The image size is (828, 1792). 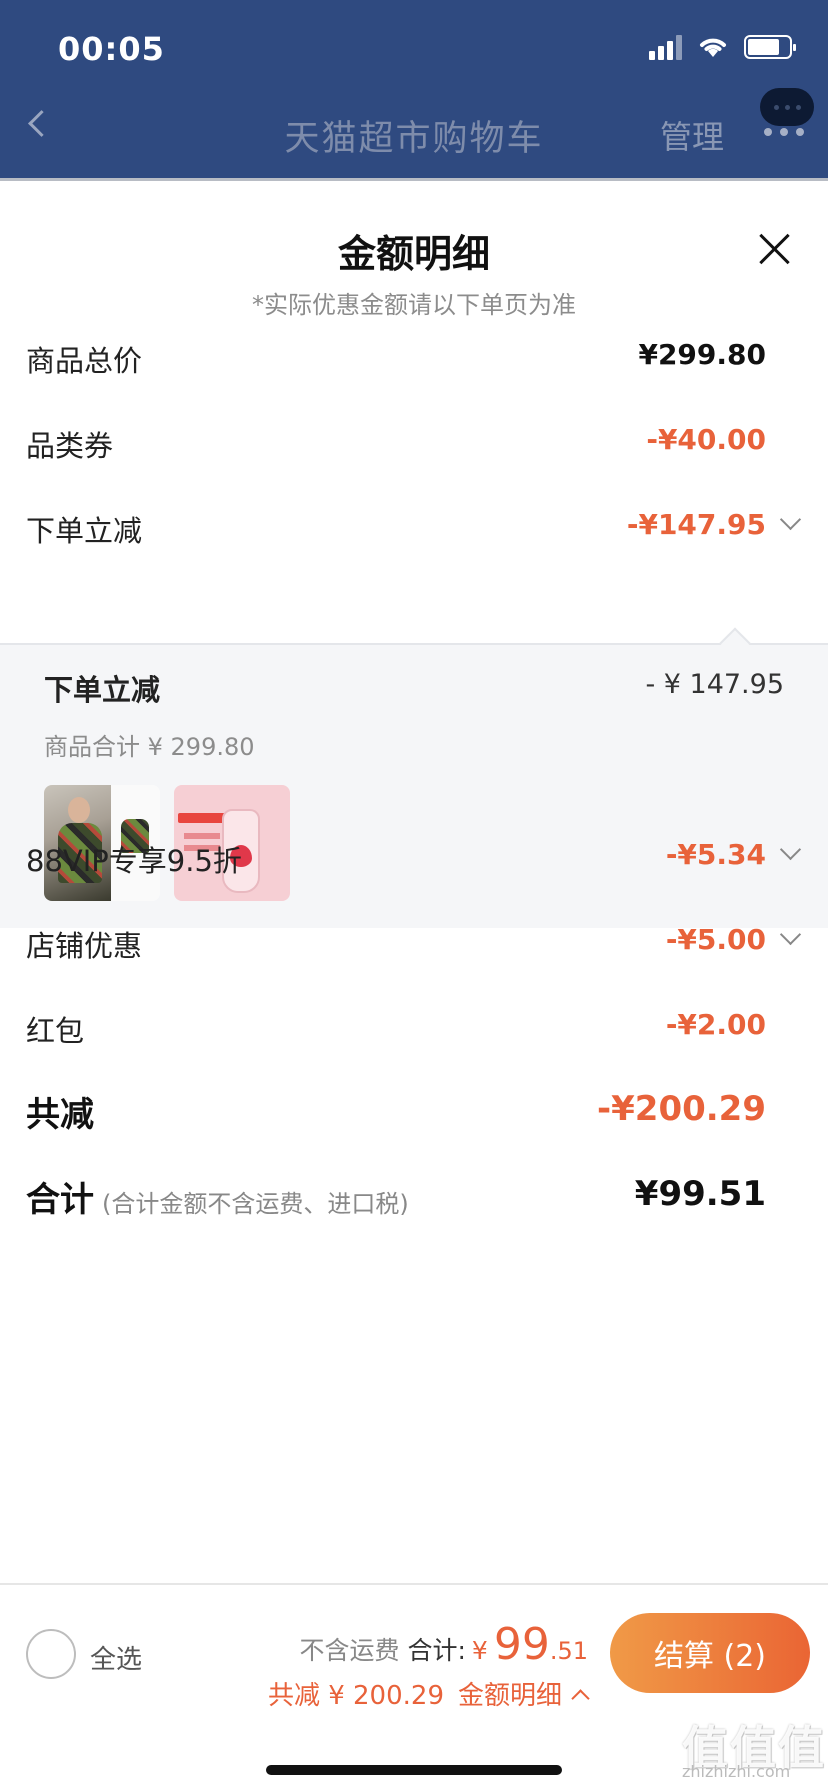 I want to click on discount-summary: 共减 ¥ 200.29, so click(x=355, y=1696).